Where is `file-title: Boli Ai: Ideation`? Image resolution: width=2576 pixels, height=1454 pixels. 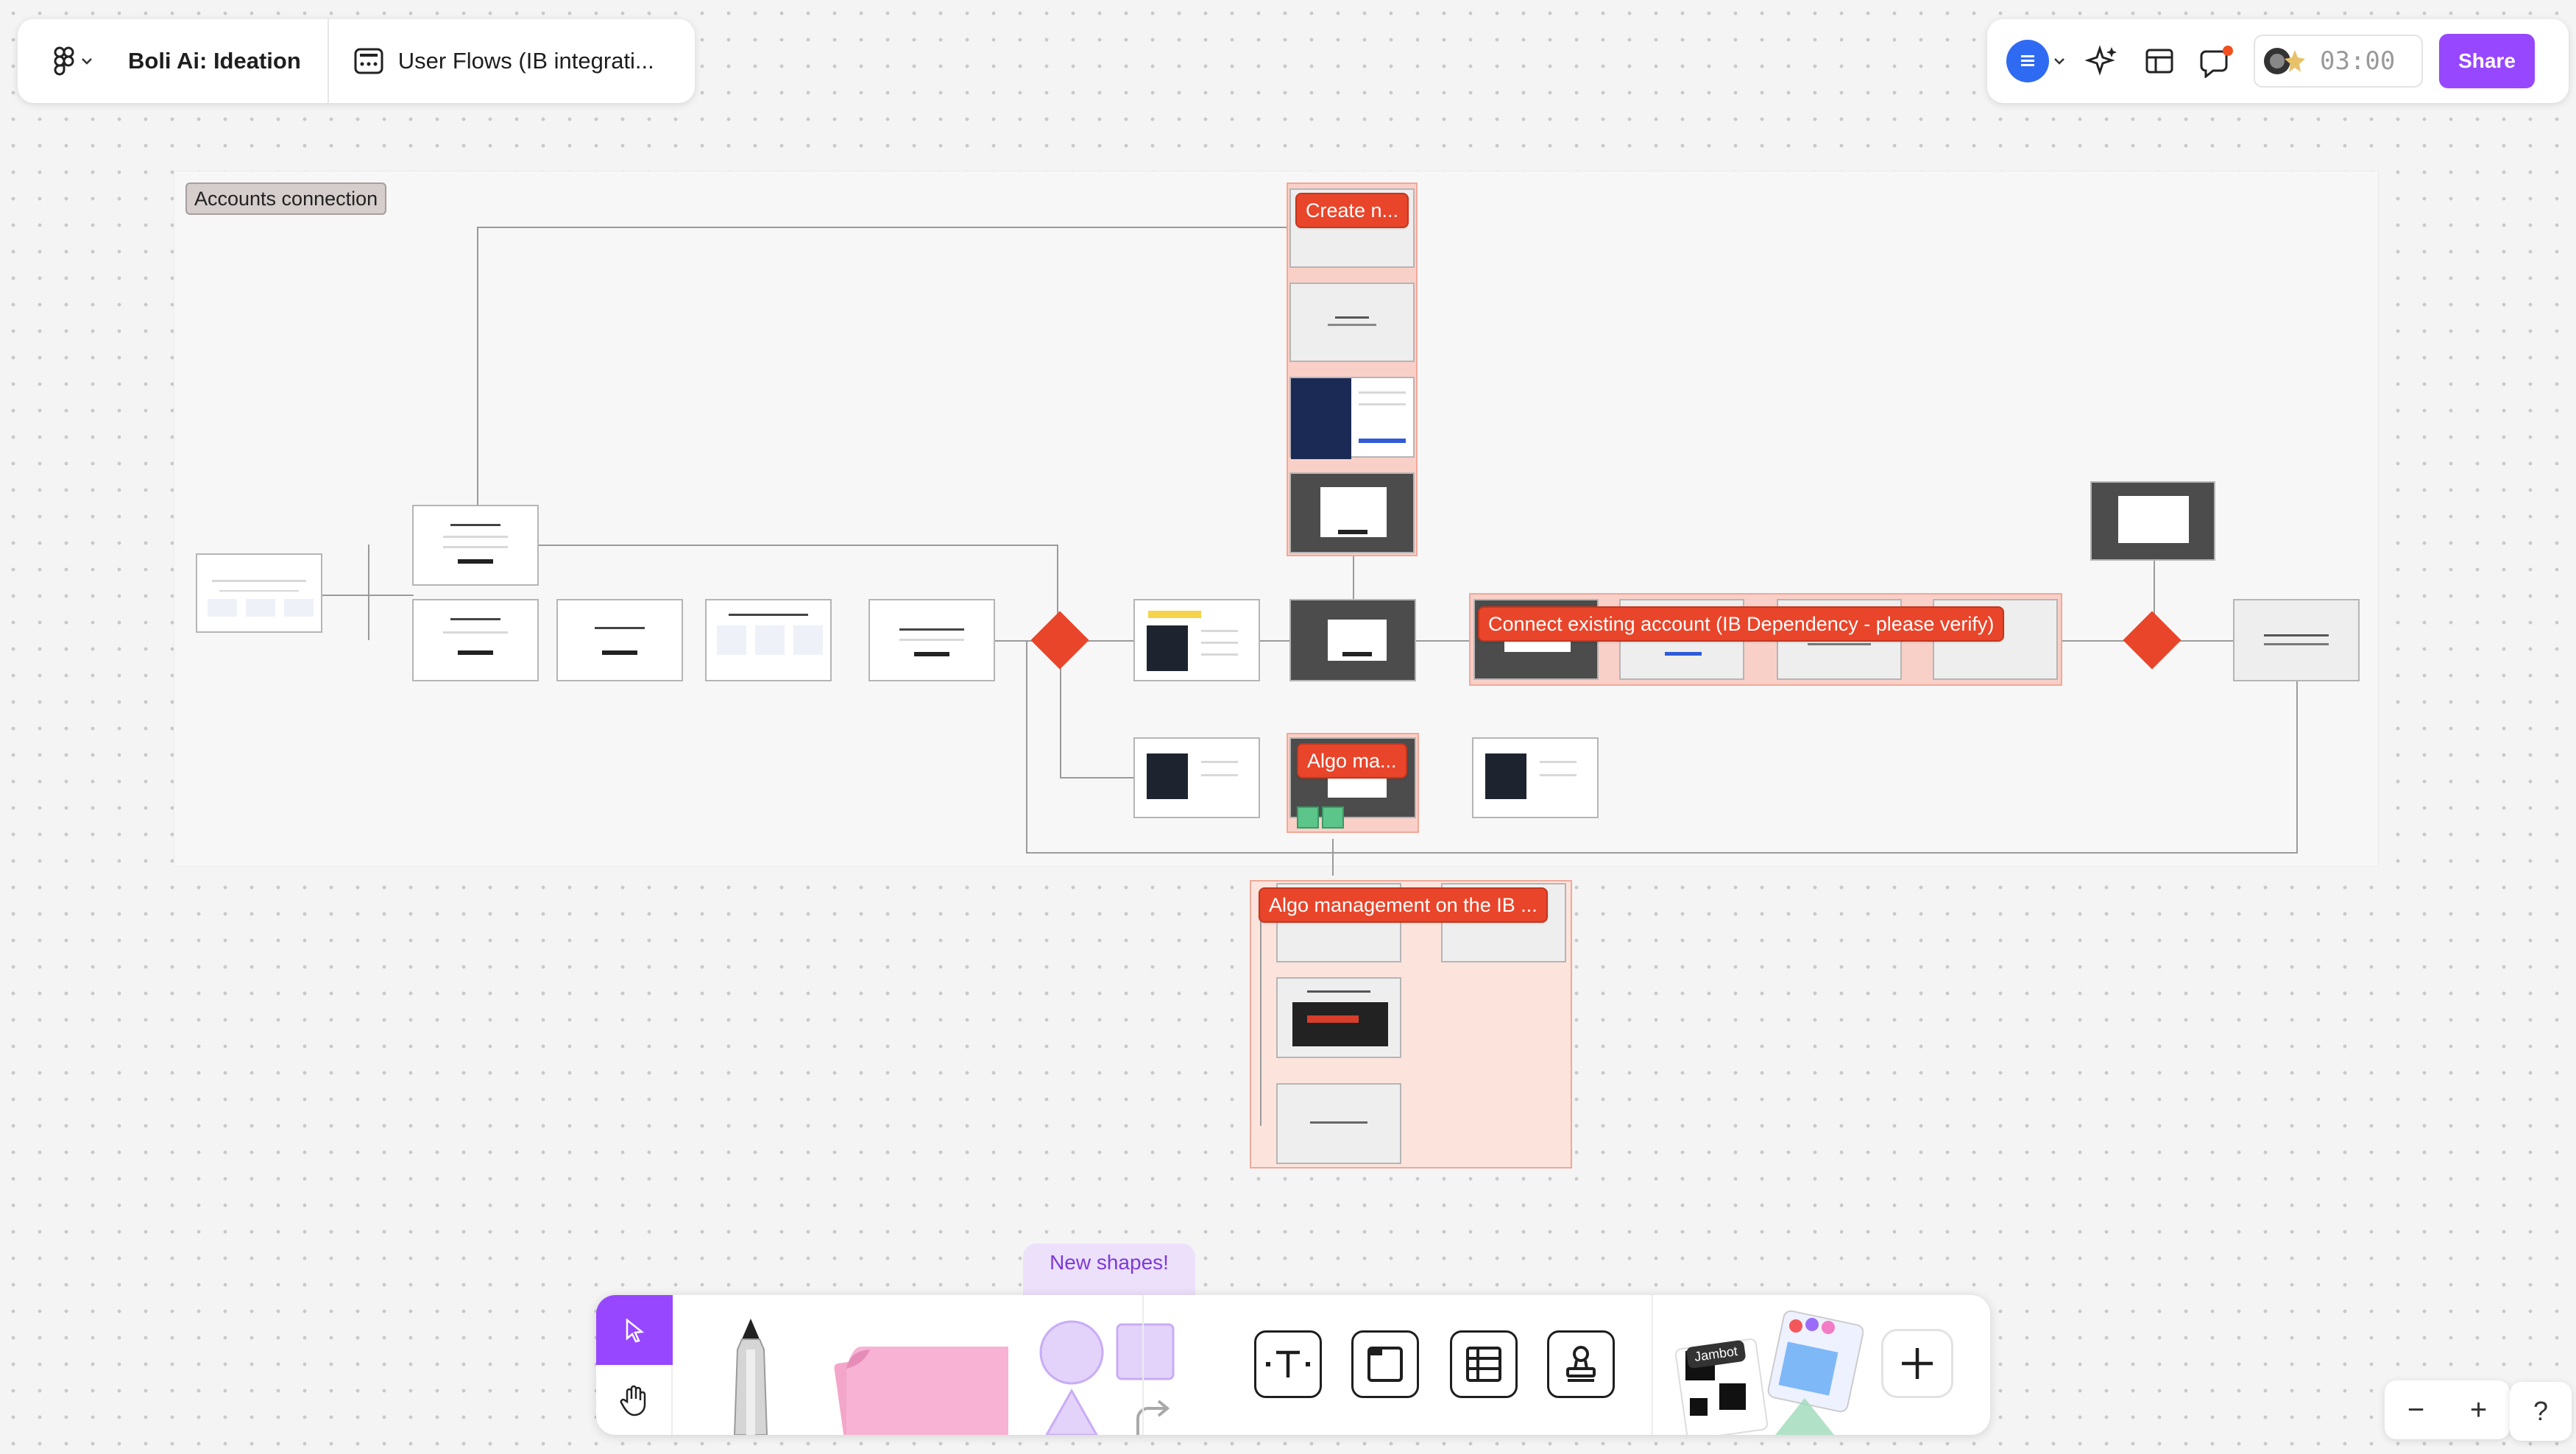 file-title: Boli Ai: Ideation is located at coordinates (228, 61).